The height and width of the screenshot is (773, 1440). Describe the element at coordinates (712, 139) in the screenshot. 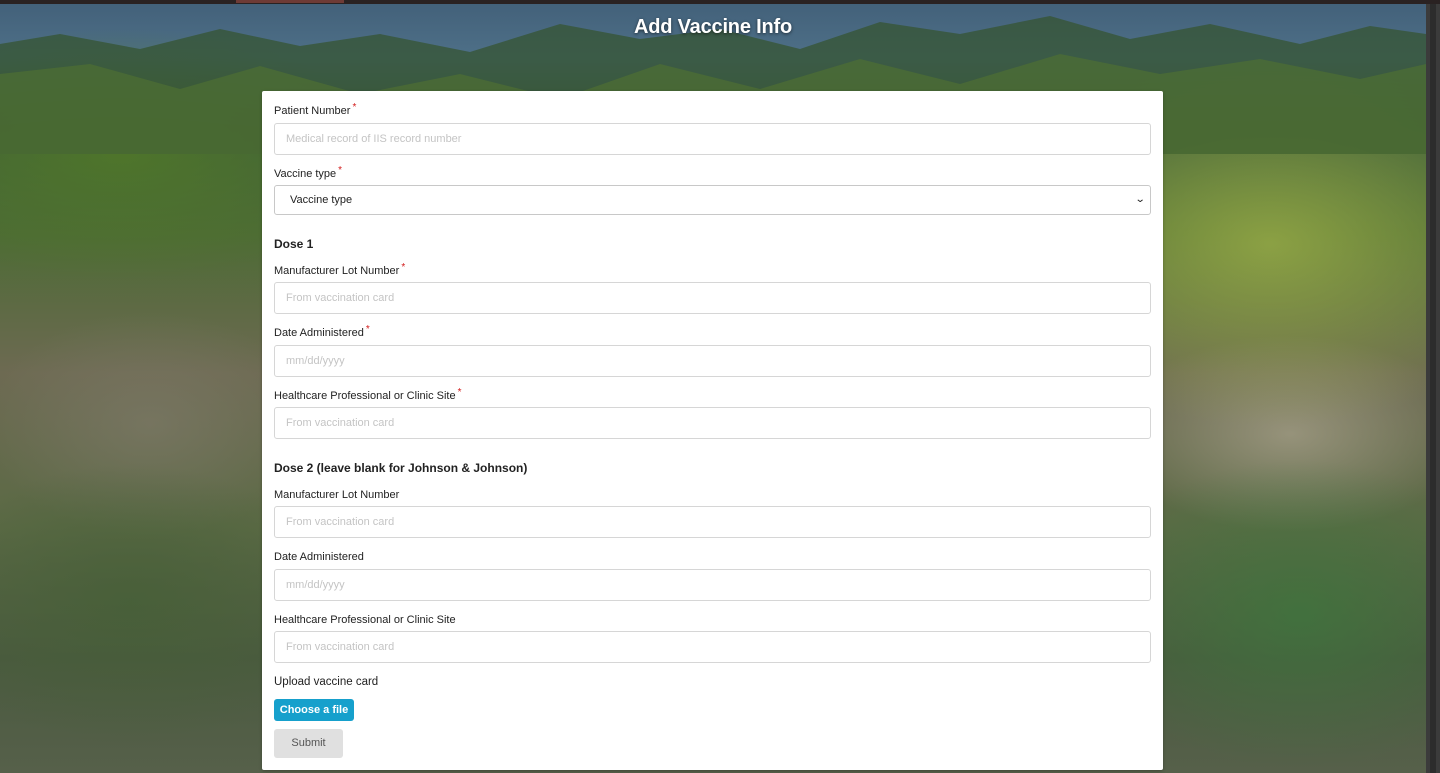

I see `patient-number-input` at that location.